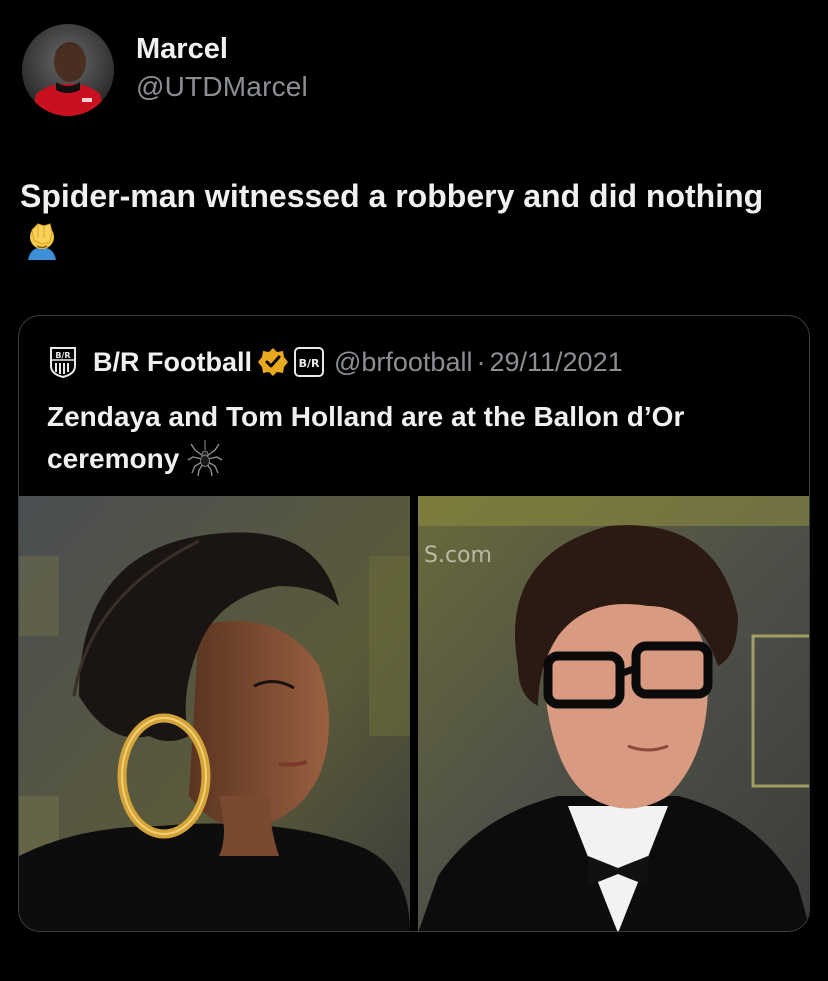 Image resolution: width=828 pixels, height=981 pixels. Describe the element at coordinates (222, 87) in the screenshot. I see `author-handle: @UTDMarcel` at that location.